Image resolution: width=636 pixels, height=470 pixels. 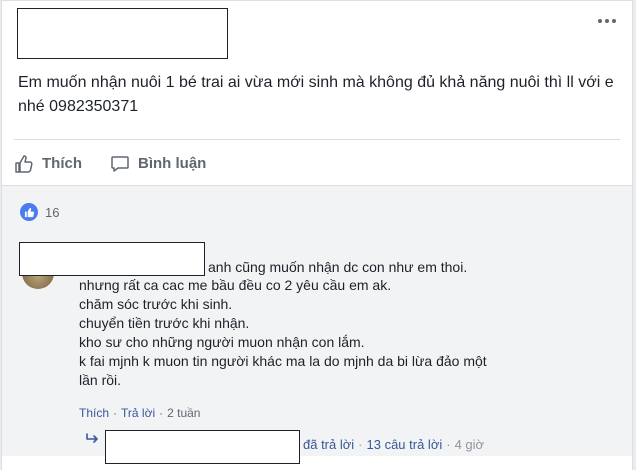 I want to click on like-button: Thích, so click(x=48, y=164).